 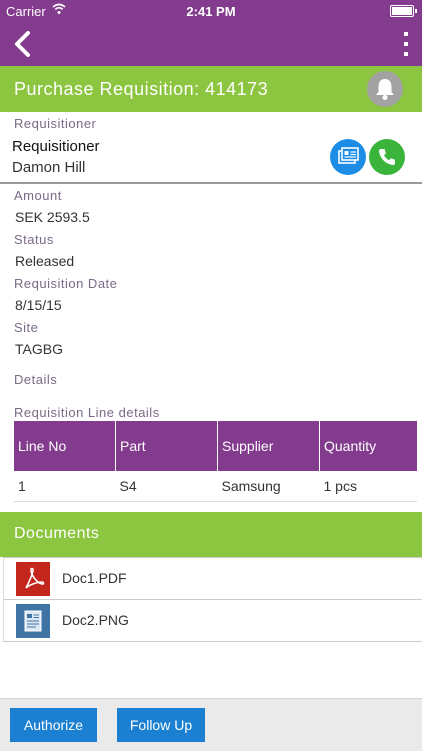 I want to click on requisitioner-section-label: Requisitioner, so click(x=55, y=123).